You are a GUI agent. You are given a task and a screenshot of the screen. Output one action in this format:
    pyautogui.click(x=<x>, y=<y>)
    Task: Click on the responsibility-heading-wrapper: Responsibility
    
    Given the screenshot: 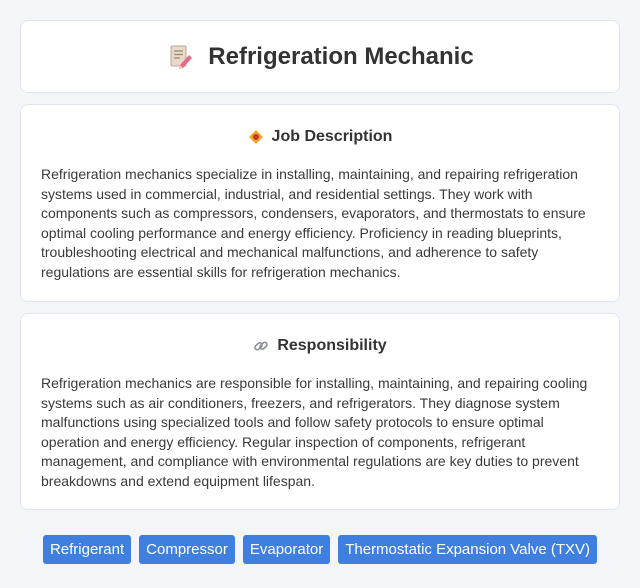 What is the action you would take?
    pyautogui.click(x=320, y=346)
    